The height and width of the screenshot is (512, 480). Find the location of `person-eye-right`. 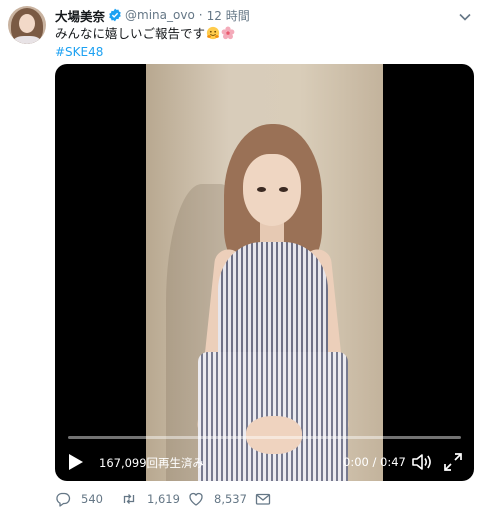

person-eye-right is located at coordinates (283, 189).